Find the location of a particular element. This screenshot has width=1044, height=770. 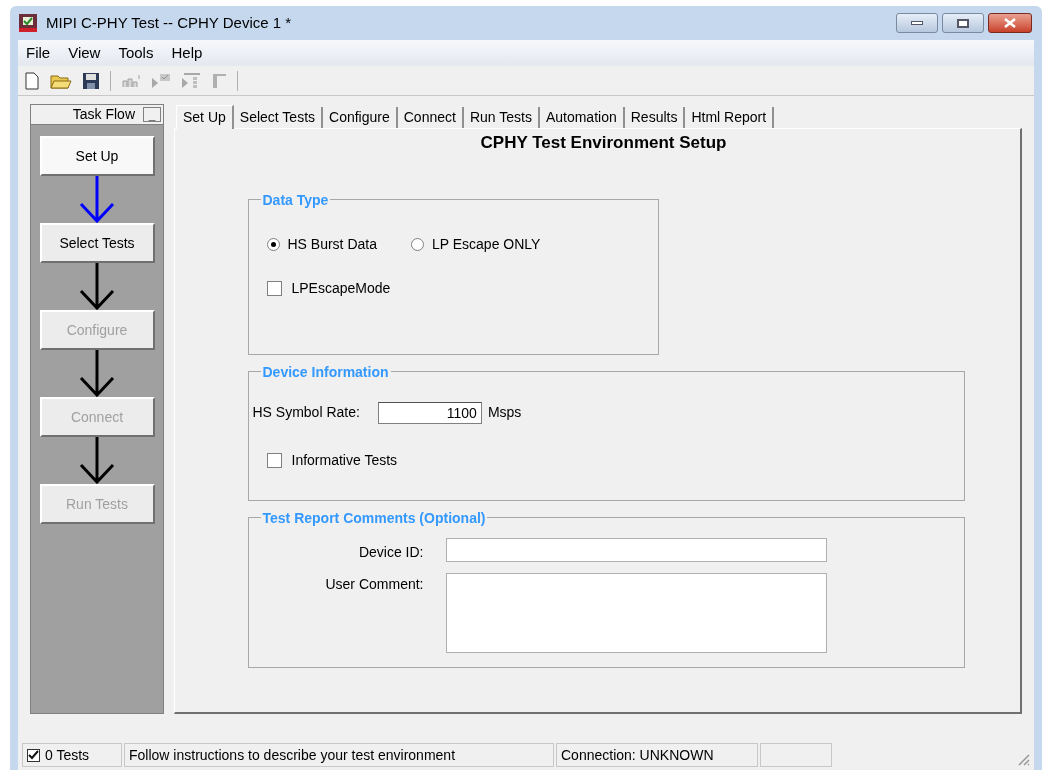

menu-item: Help is located at coordinates (187, 53).